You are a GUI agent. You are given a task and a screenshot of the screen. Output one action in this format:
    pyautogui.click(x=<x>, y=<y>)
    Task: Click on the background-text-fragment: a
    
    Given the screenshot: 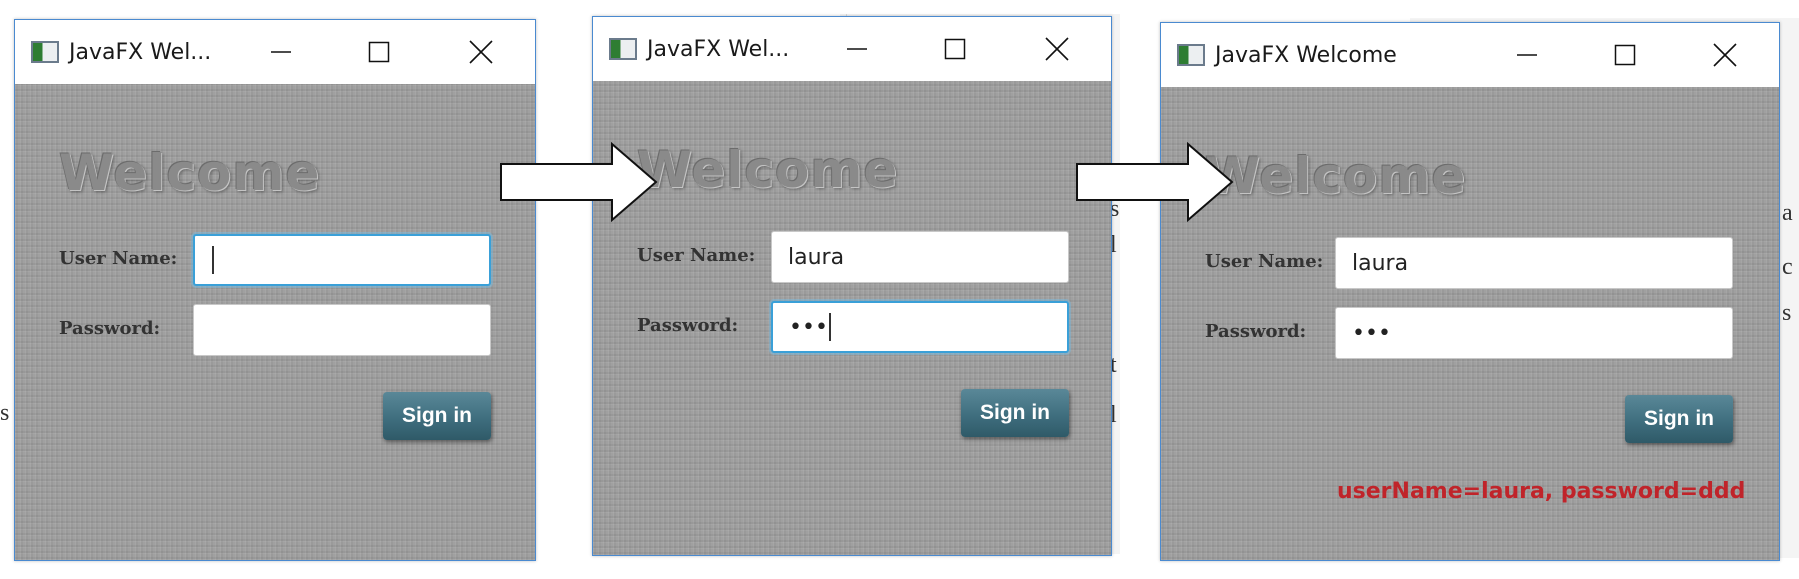 What is the action you would take?
    pyautogui.click(x=1787, y=213)
    